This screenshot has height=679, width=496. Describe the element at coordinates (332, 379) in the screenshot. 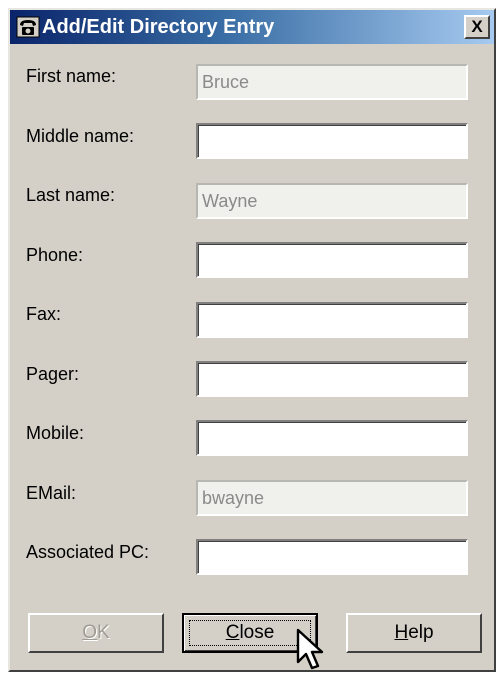

I see `pager-input` at that location.